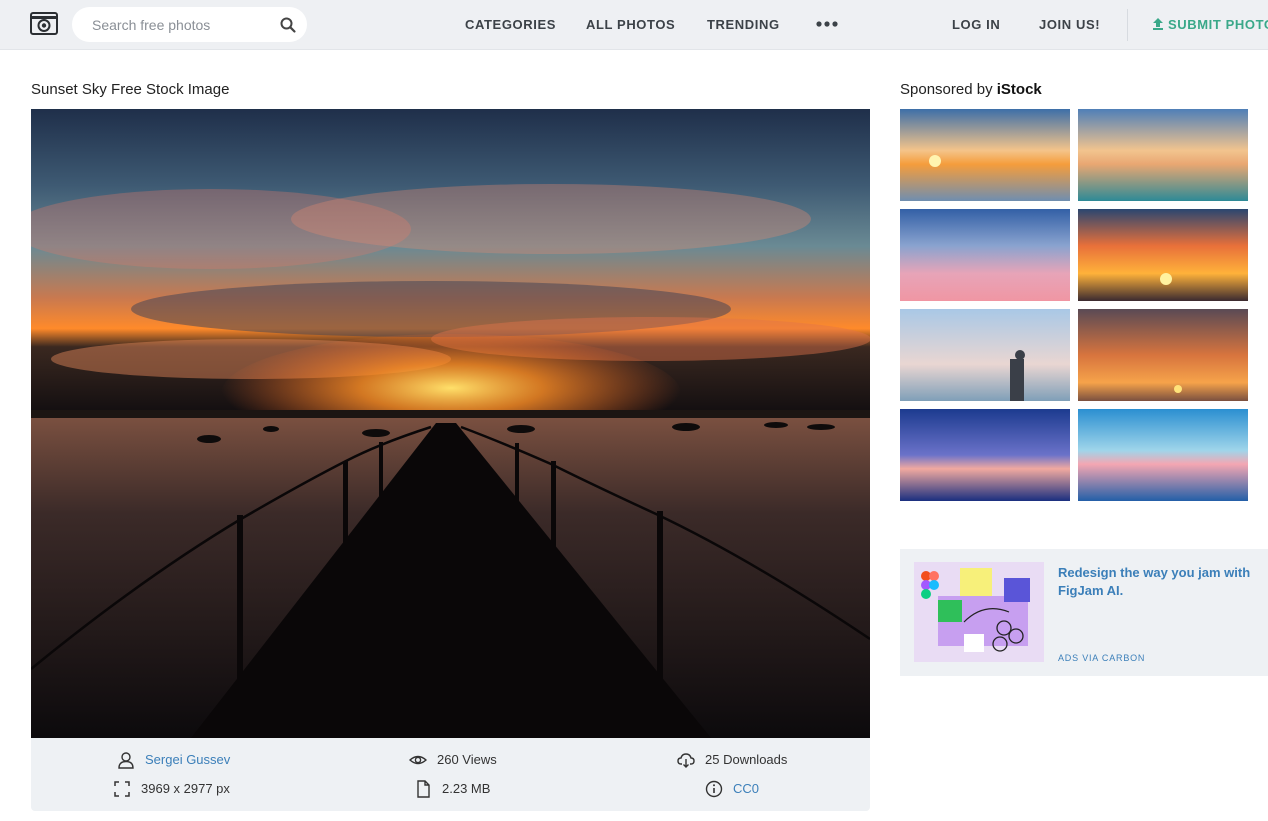  Describe the element at coordinates (686, 760) in the screenshot. I see `cloud-download-icon` at that location.